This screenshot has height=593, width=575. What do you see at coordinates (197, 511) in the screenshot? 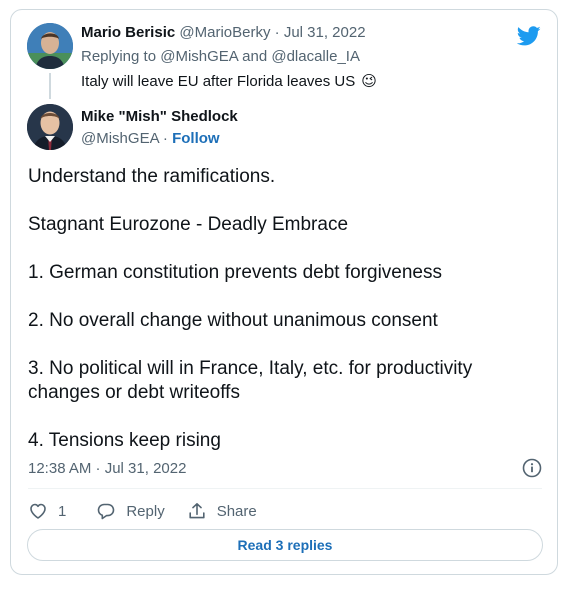
I see `share-upload-icon` at bounding box center [197, 511].